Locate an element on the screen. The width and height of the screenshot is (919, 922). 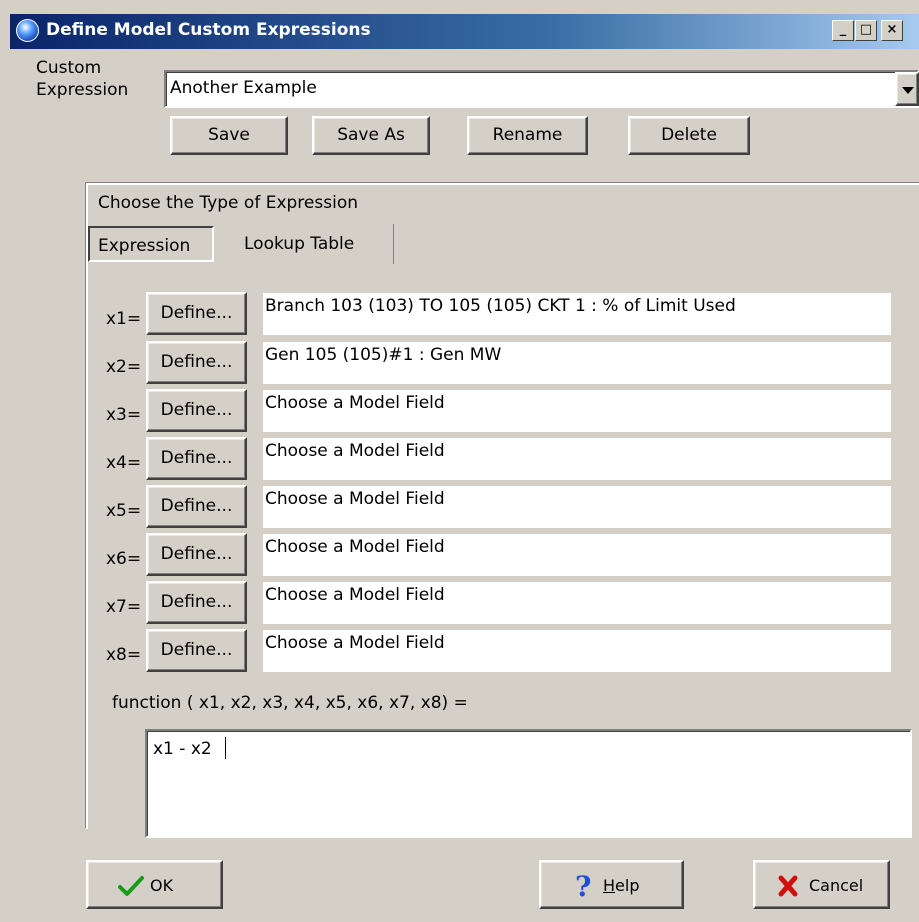
rename-button: Rename is located at coordinates (527, 135).